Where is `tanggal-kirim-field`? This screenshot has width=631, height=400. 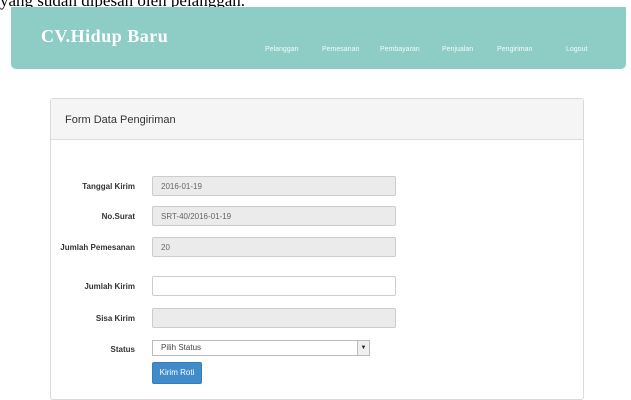 tanggal-kirim-field is located at coordinates (274, 186).